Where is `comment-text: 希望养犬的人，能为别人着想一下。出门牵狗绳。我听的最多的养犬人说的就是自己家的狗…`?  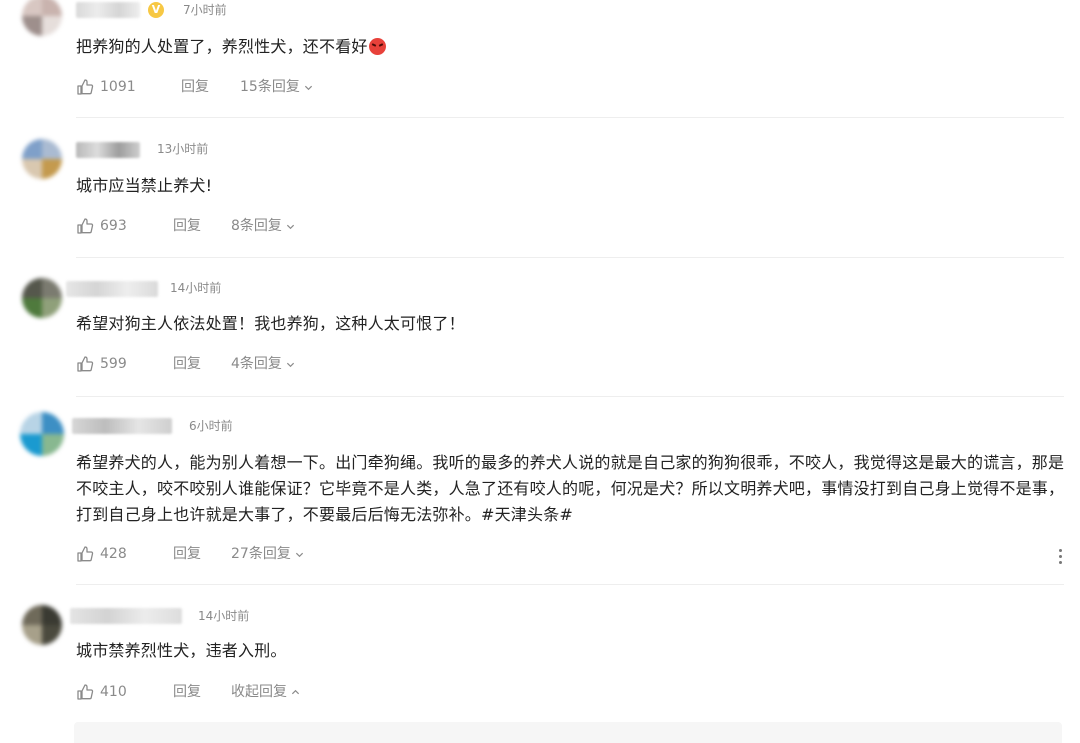
comment-text: 希望养犬的人，能为别人着想一下。出门牵狗绳。我听的最多的养犬人说的就是自己家的狗… is located at coordinates (570, 488).